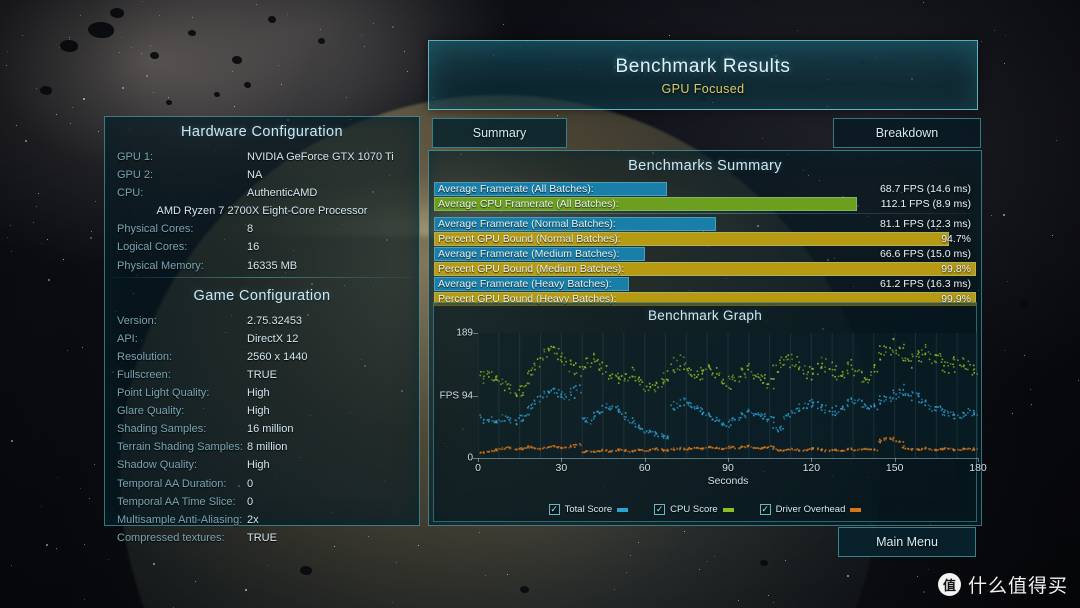  Describe the element at coordinates (250, 229) in the screenshot. I see `config-row-value: 8` at that location.